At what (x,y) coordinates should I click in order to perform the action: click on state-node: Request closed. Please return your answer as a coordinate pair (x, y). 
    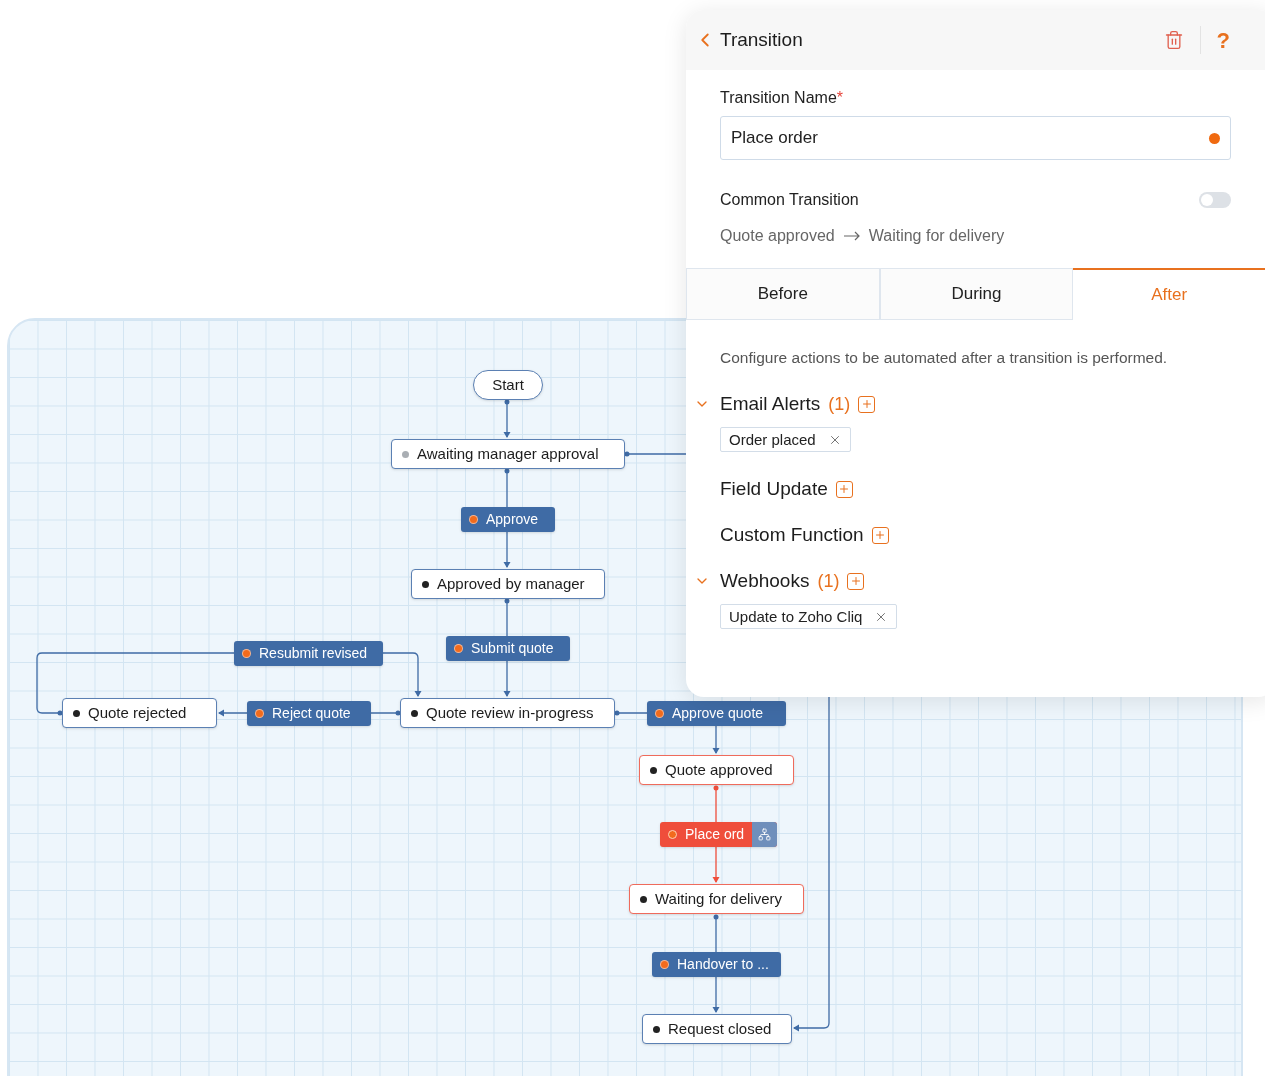
    Looking at the image, I should click on (717, 1029).